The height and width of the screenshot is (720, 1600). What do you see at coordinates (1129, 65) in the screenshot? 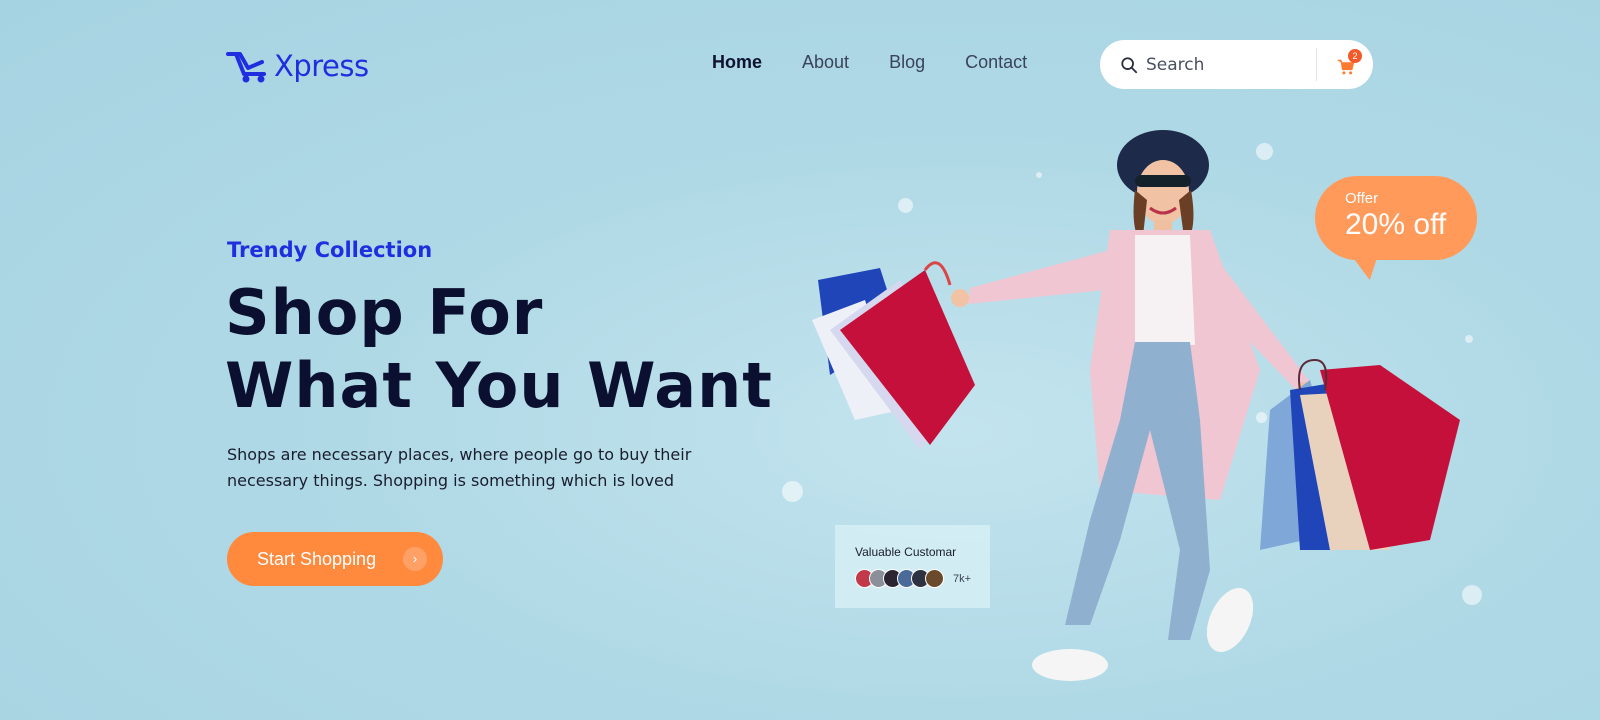
I see `search-icon` at bounding box center [1129, 65].